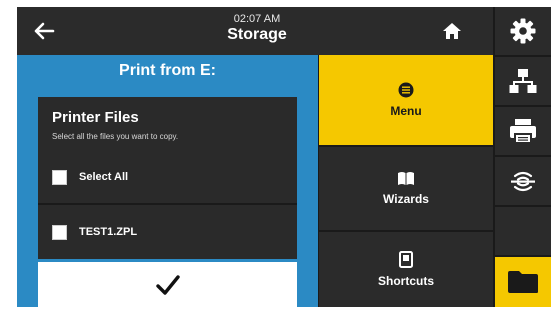 The width and height of the screenshot is (558, 310). What do you see at coordinates (406, 111) in the screenshot?
I see `menu-label: Menu` at bounding box center [406, 111].